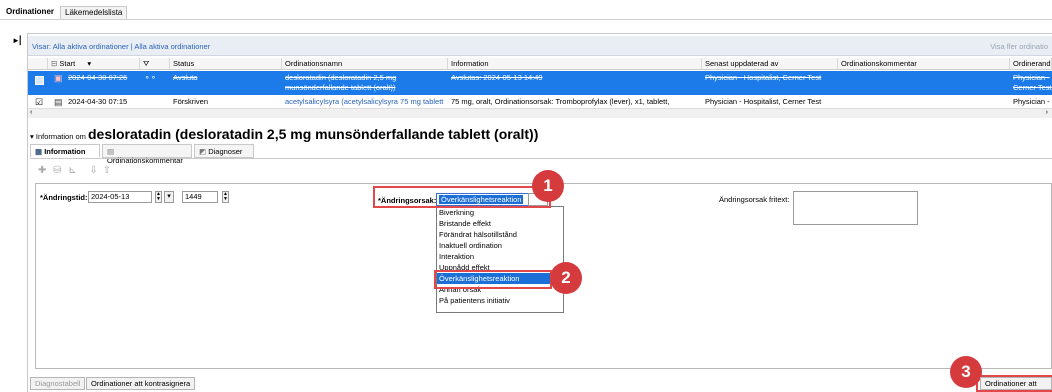 The height and width of the screenshot is (392, 1052). What do you see at coordinates (500, 212) in the screenshot?
I see `dropdown-option: Biverkning` at bounding box center [500, 212].